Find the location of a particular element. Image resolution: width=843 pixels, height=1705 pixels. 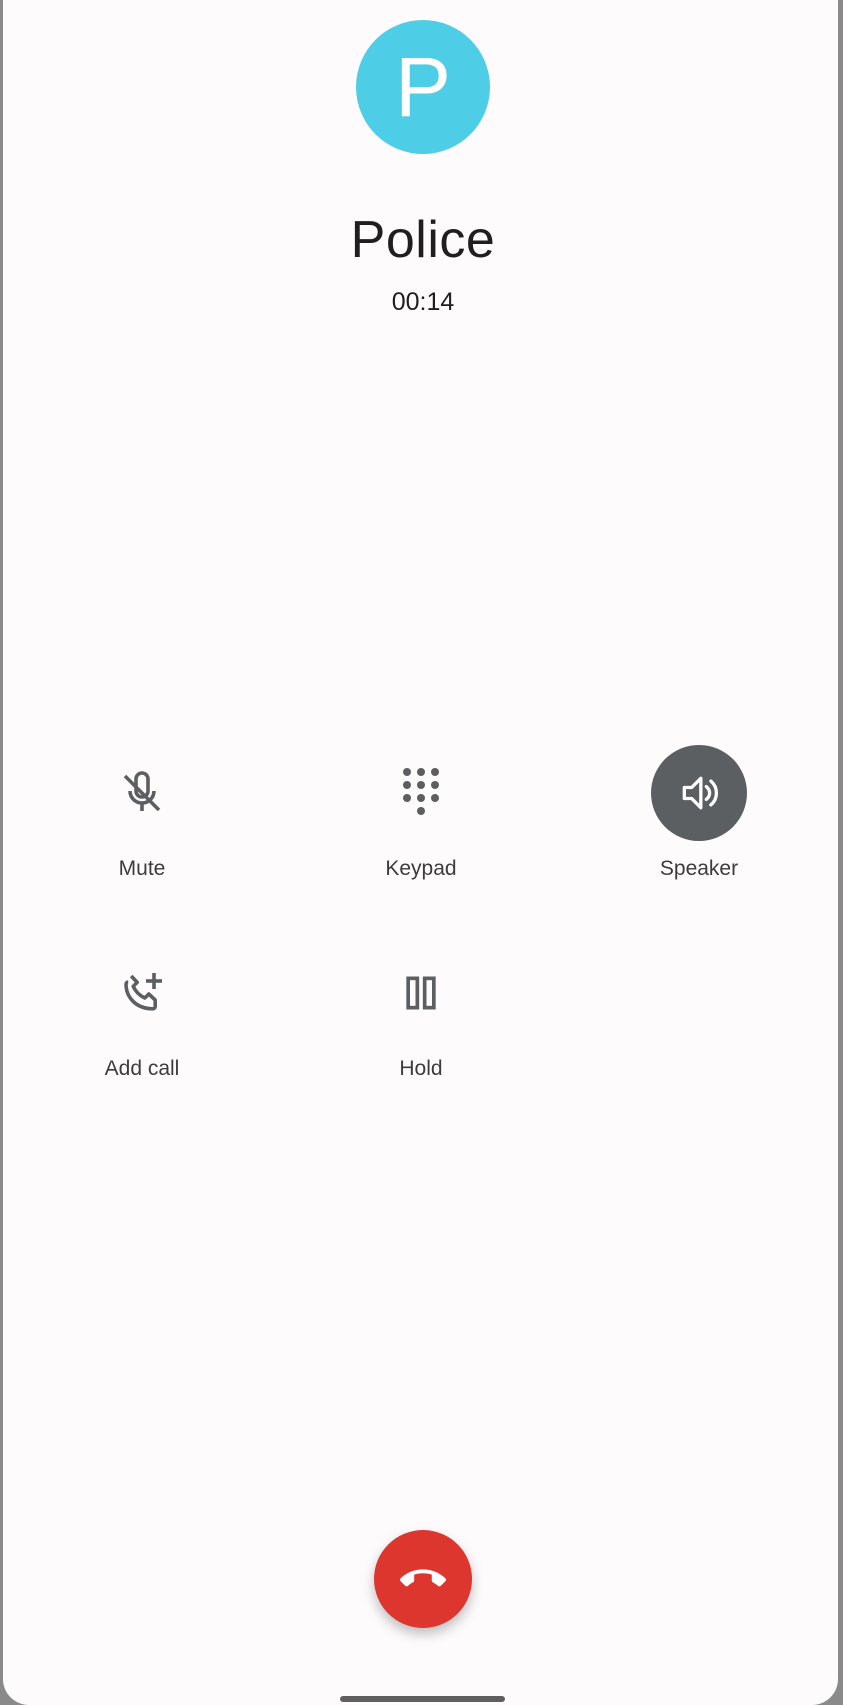

contact-avatar: P is located at coordinates (423, 87).